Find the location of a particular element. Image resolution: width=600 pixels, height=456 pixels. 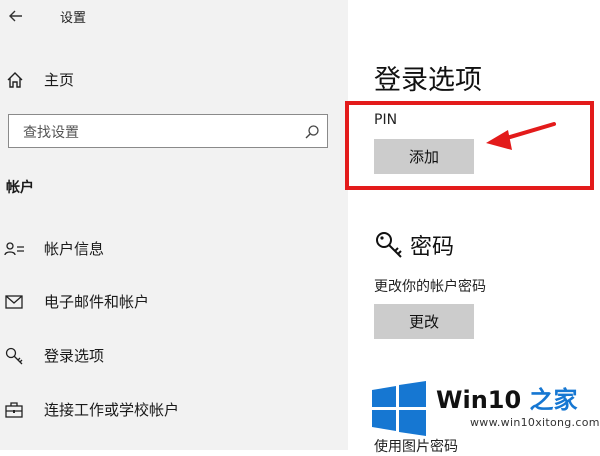

search-placeholder: 查找设置 is located at coordinates (51, 133).